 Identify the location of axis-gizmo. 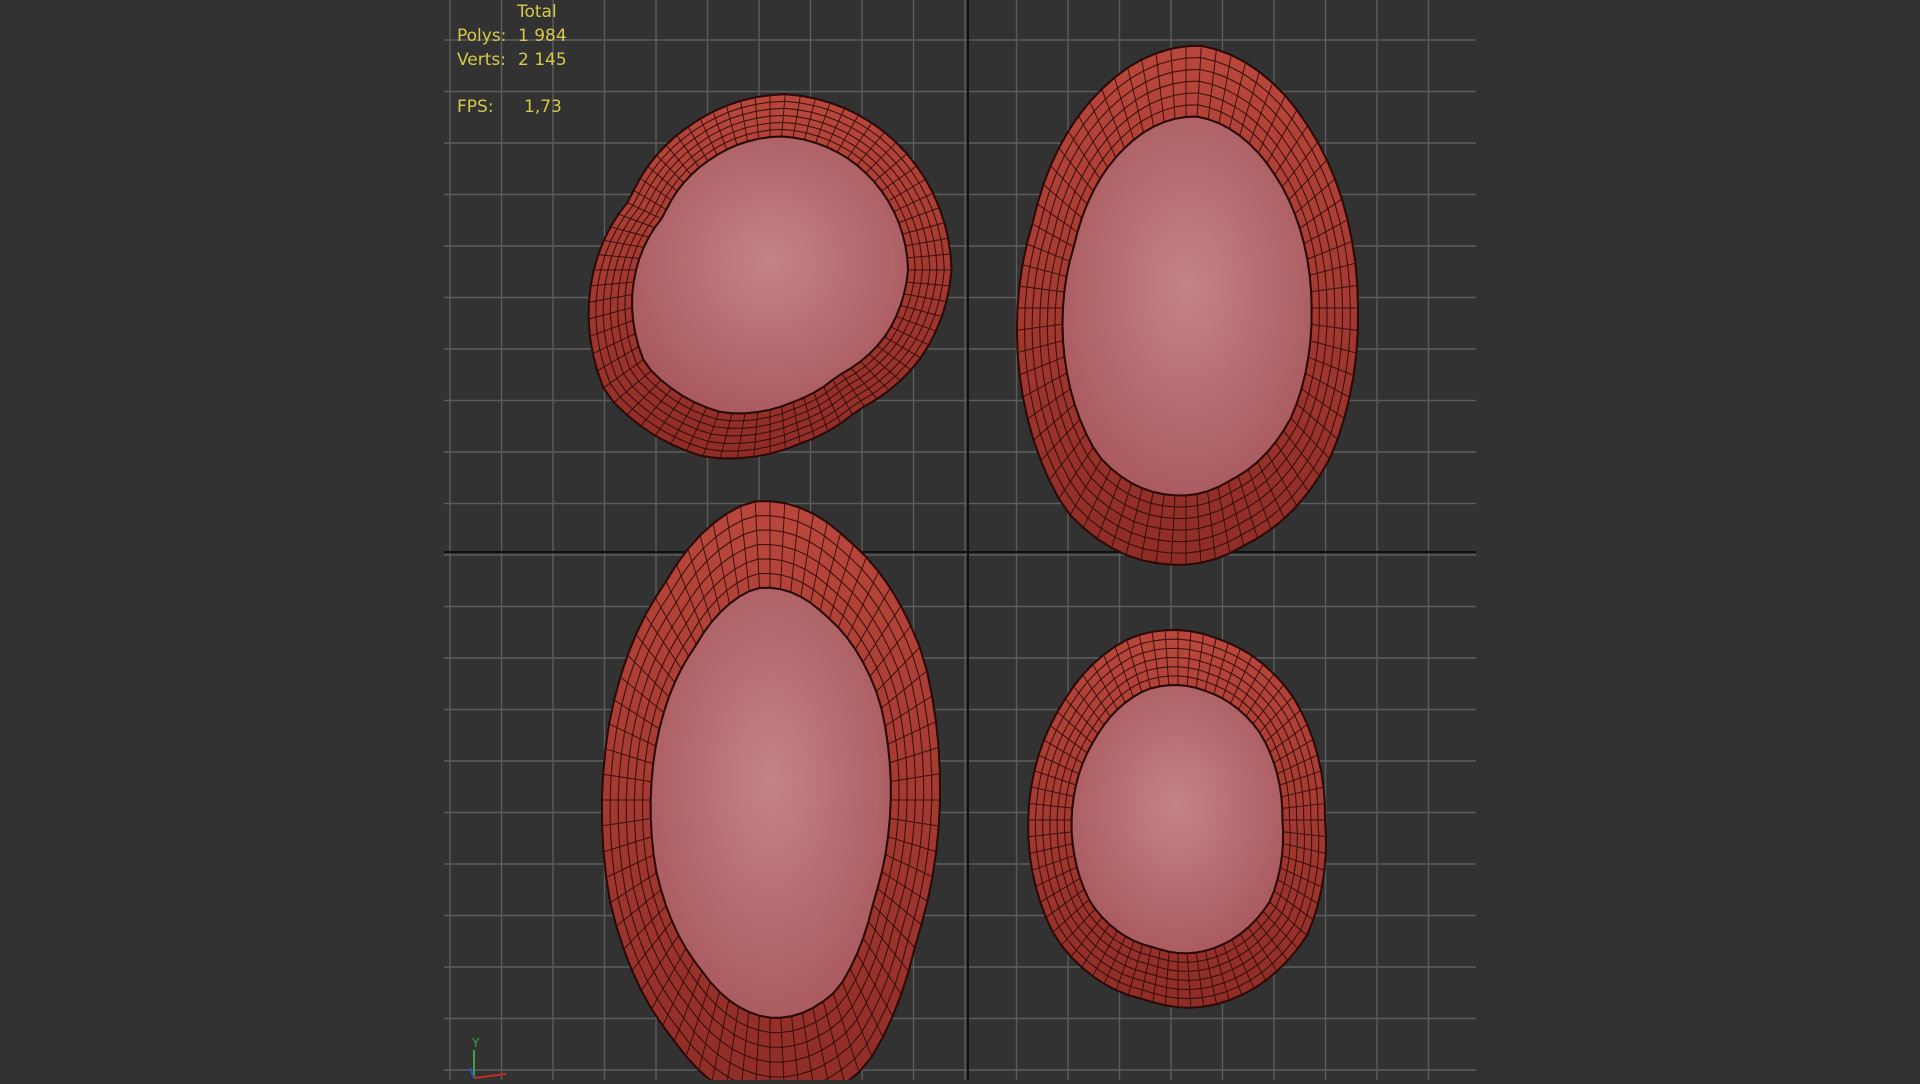
(488, 1064).